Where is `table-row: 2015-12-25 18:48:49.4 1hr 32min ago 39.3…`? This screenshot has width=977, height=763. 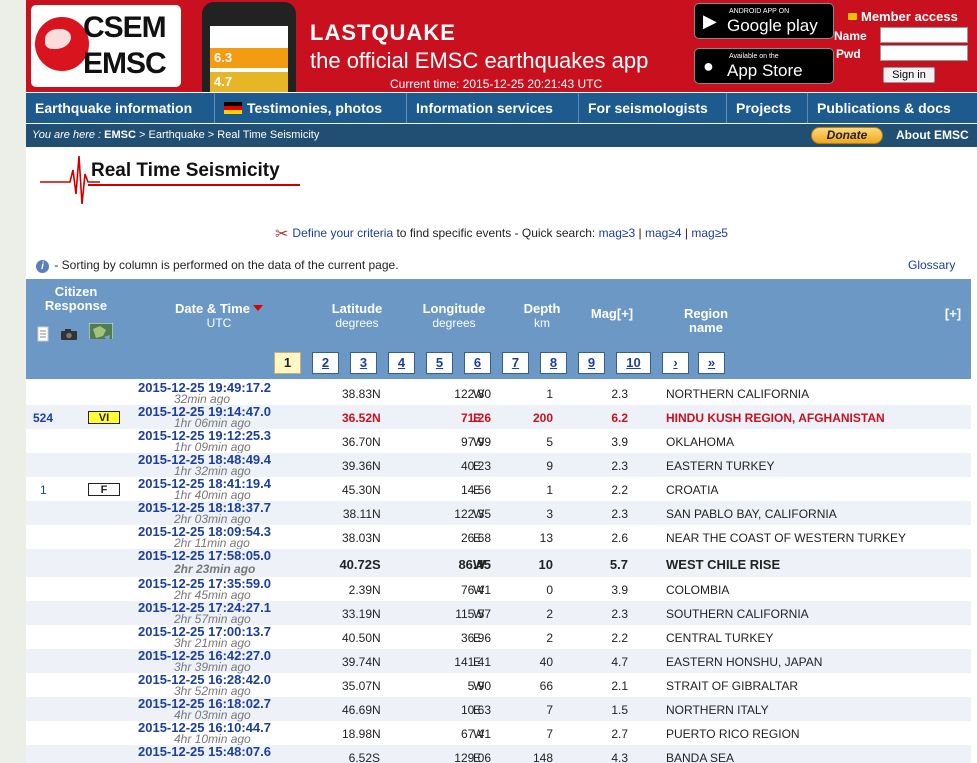
table-row: 2015-12-25 18:48:49.4 1hr 32min ago 39.3… is located at coordinates (498, 465).